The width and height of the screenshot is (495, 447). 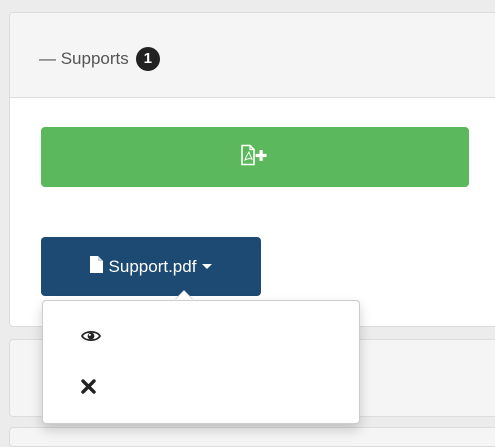 I want to click on close-icon, so click(x=88, y=389).